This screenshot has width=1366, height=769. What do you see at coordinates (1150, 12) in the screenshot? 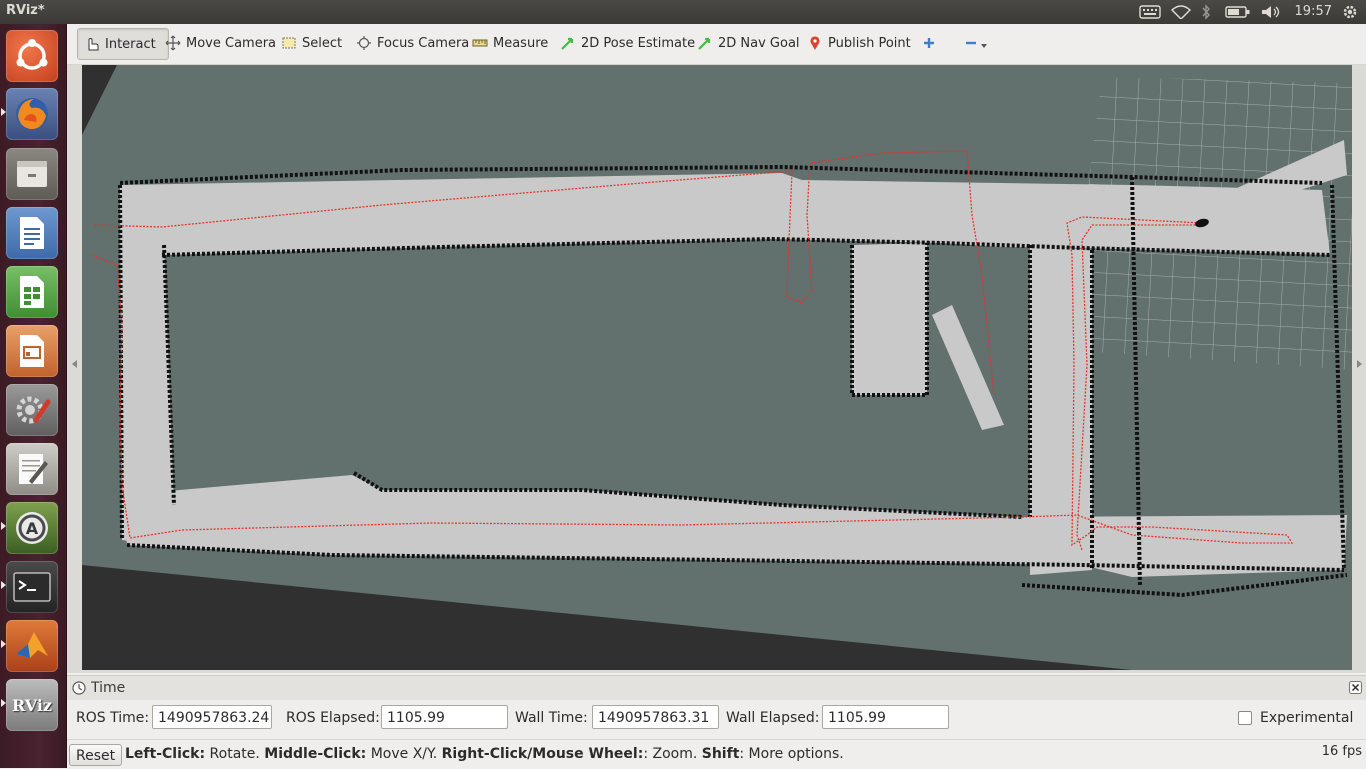
I see `keyboard-icon` at bounding box center [1150, 12].